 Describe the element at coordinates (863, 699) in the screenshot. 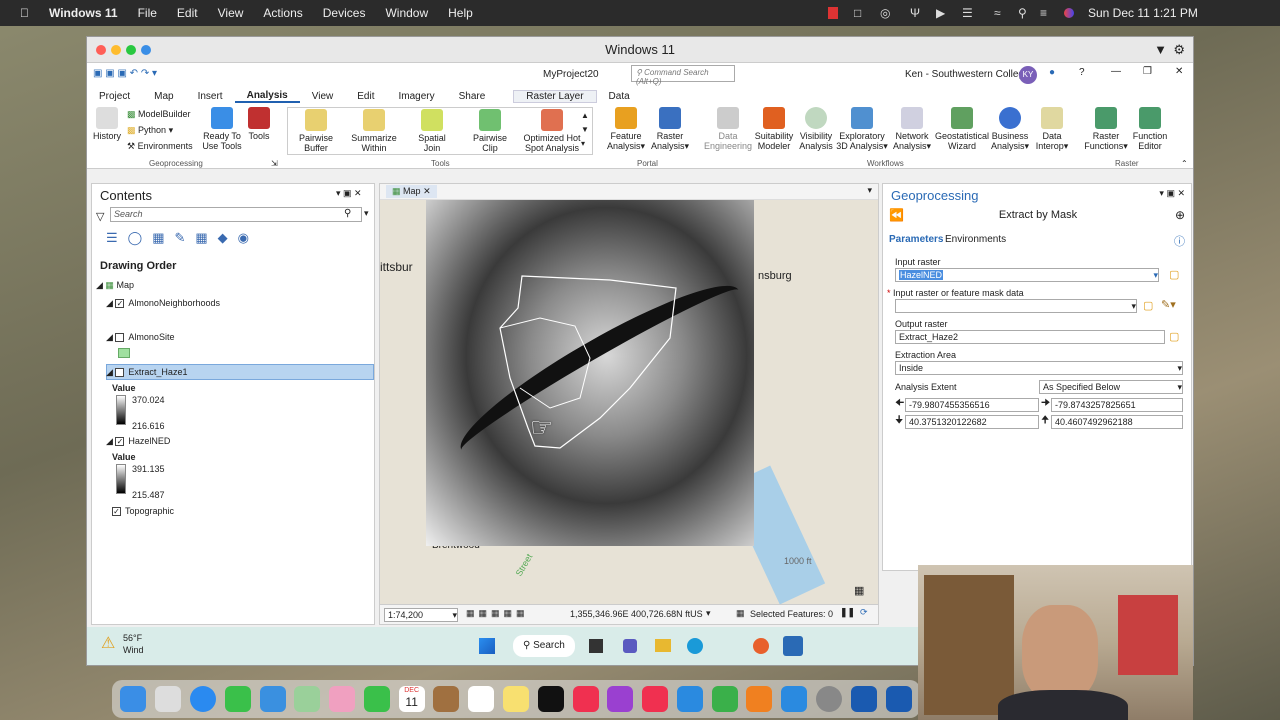

I see `screen-sharing-icon` at that location.